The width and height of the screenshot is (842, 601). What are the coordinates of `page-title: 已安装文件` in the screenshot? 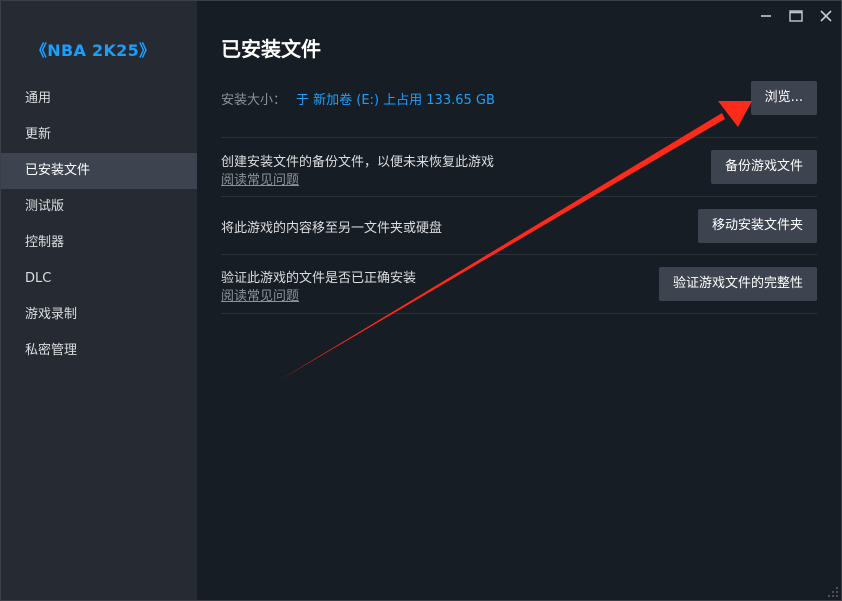 It's located at (271, 49).